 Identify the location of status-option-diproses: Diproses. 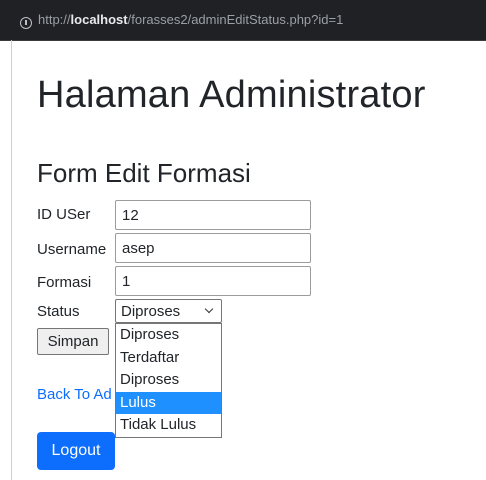
(168, 335).